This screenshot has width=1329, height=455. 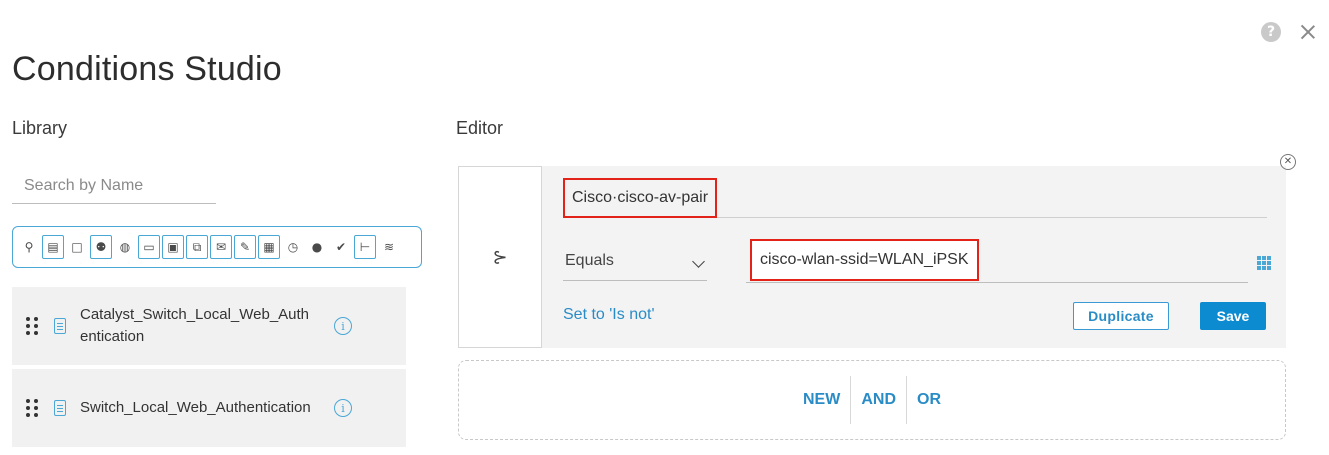 I want to click on monitor-icon: ▣, so click(x=173, y=247).